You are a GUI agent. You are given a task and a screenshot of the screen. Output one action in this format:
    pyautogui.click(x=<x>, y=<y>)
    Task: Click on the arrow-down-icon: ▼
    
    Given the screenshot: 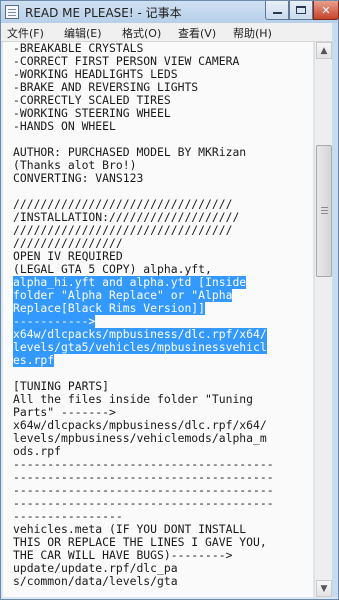 What is the action you would take?
    pyautogui.click(x=324, y=588)
    